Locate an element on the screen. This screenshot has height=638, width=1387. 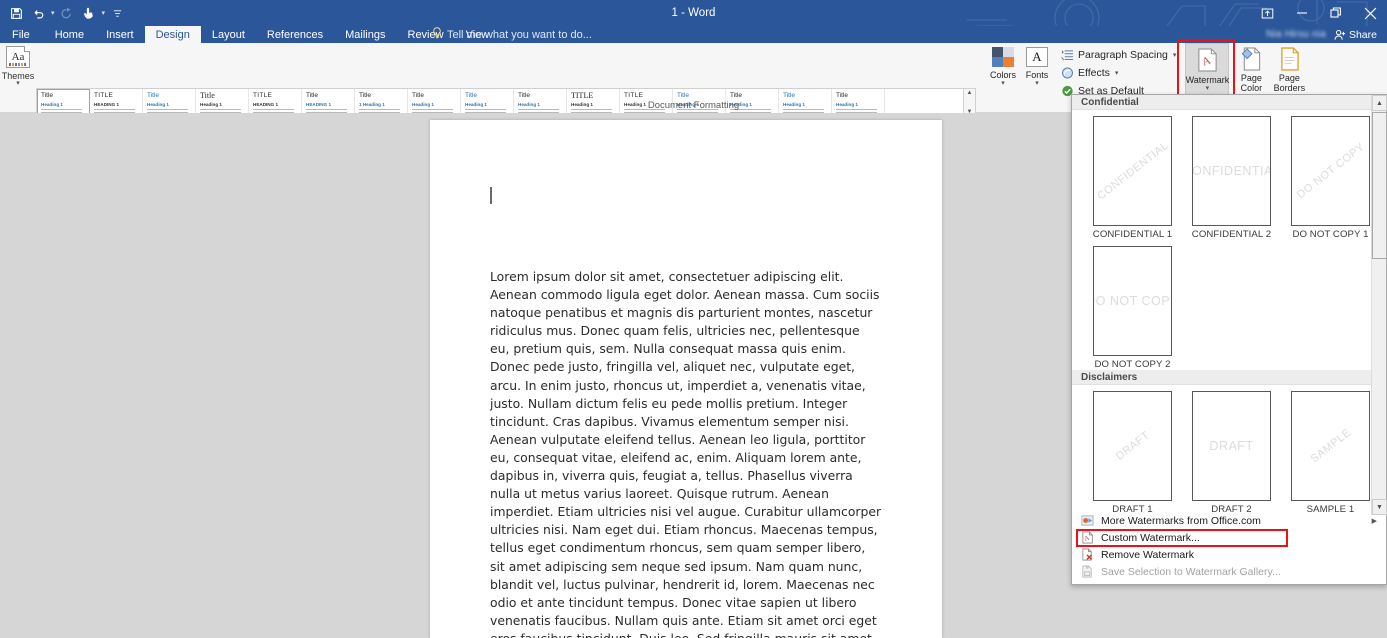
fonts-caret: ▾ is located at coordinates (1037, 83).